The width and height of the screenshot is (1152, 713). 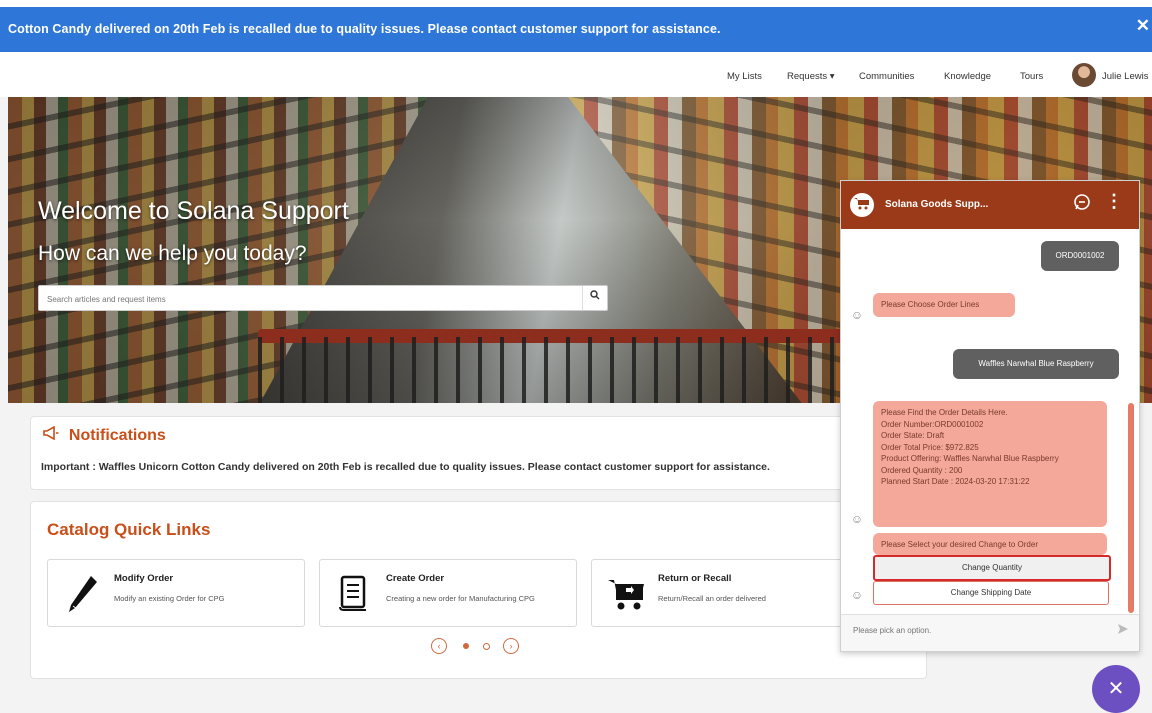 What do you see at coordinates (944, 412) in the screenshot?
I see `order-detail-line: Please Find the Order Details Here.` at bounding box center [944, 412].